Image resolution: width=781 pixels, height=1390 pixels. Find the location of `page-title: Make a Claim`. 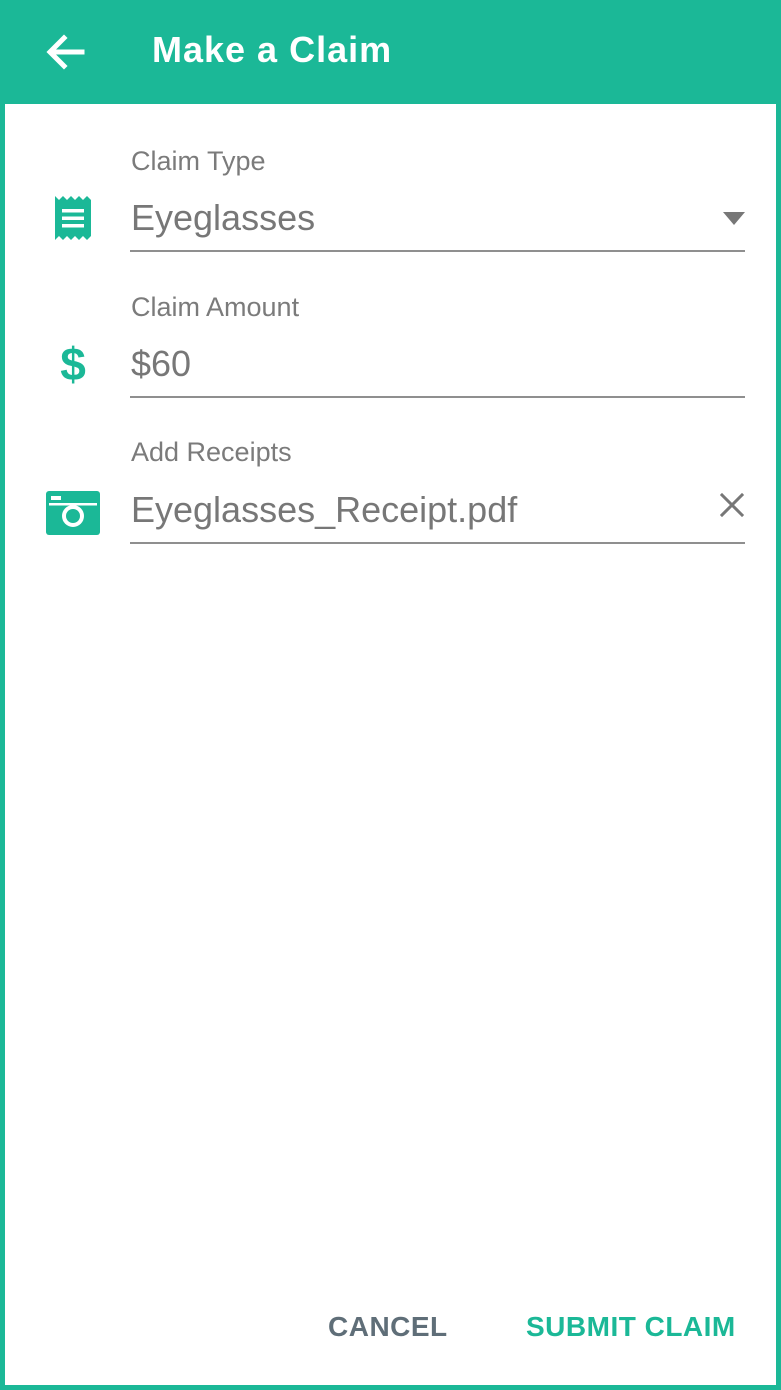

page-title: Make a Claim is located at coordinates (272, 49).